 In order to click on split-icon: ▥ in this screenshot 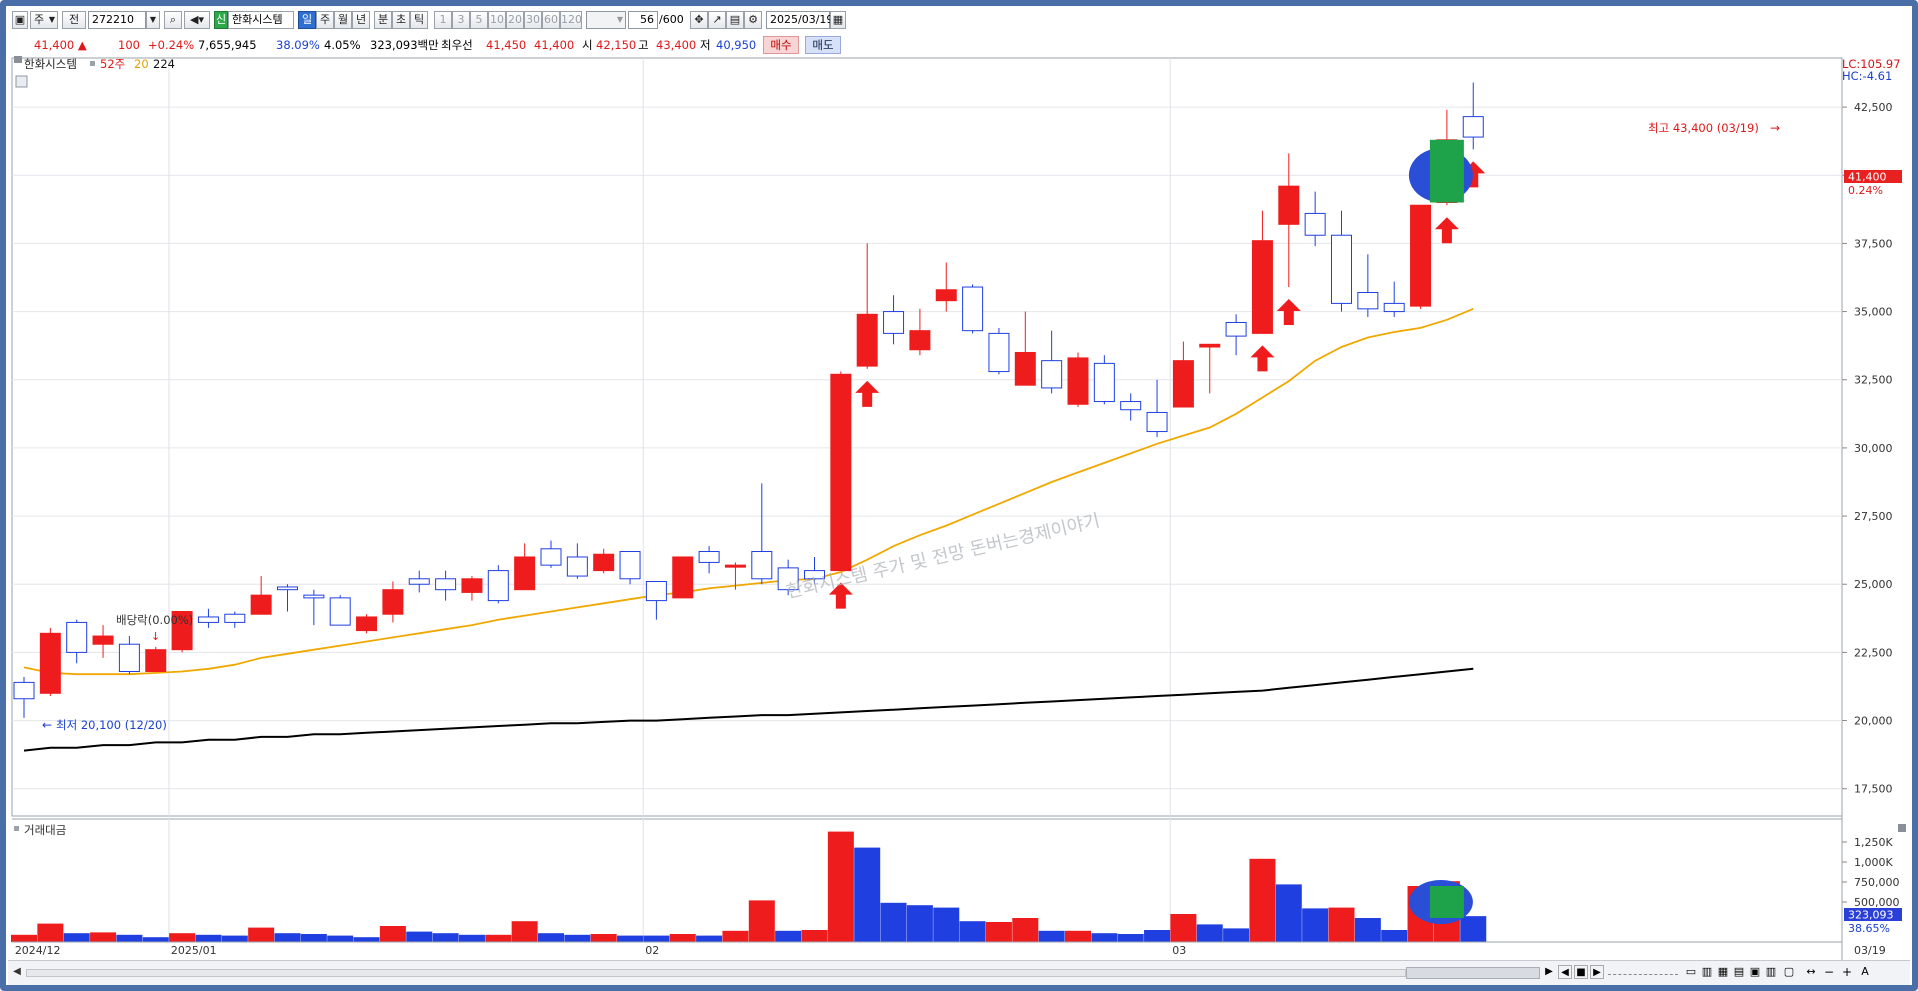, I will do `click(1707, 972)`.